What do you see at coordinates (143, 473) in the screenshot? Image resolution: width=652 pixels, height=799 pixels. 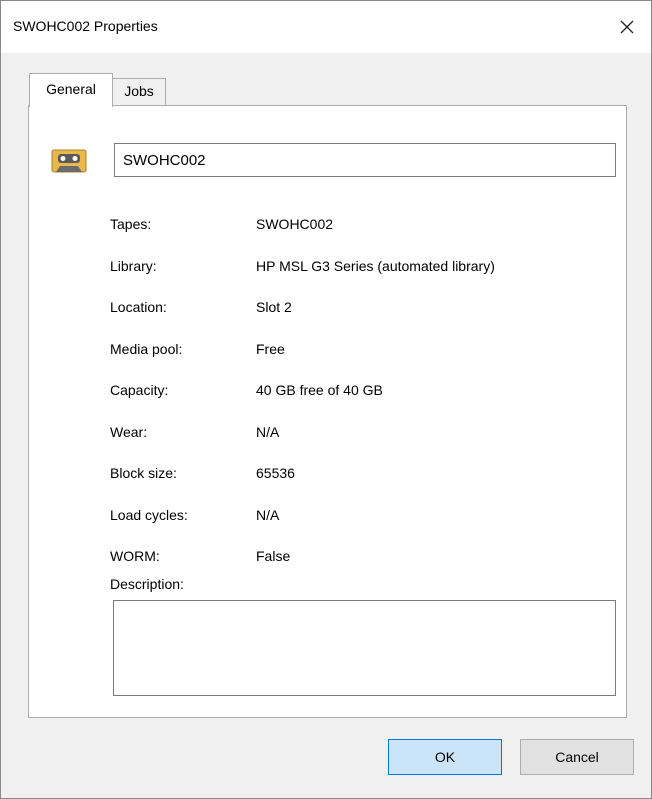 I see `block-size-label: Block size:` at bounding box center [143, 473].